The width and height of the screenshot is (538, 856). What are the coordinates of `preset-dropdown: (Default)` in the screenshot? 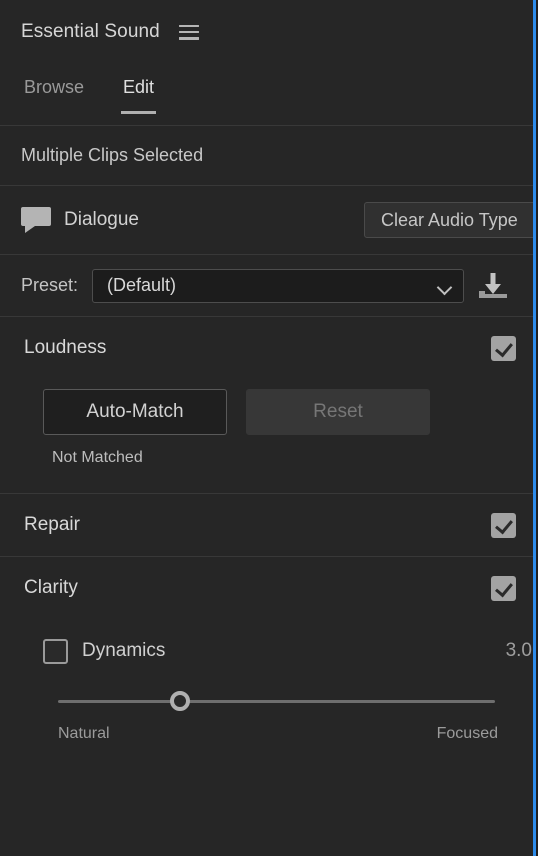 It's located at (278, 285).